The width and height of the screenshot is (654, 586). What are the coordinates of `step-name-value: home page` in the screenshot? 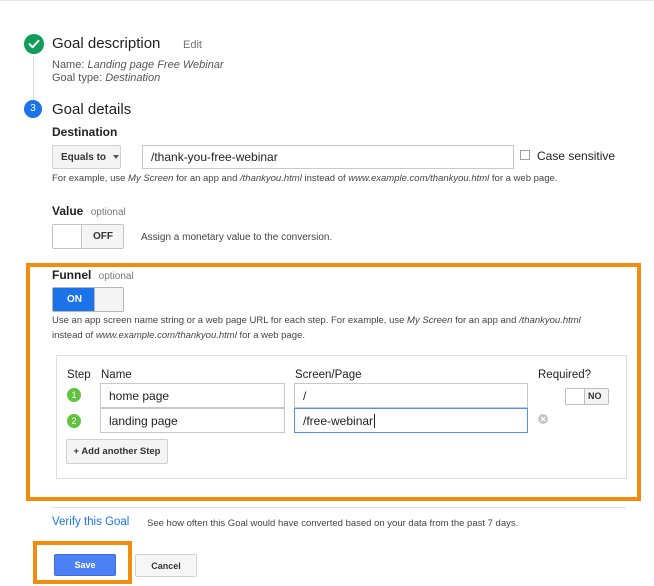 It's located at (139, 395).